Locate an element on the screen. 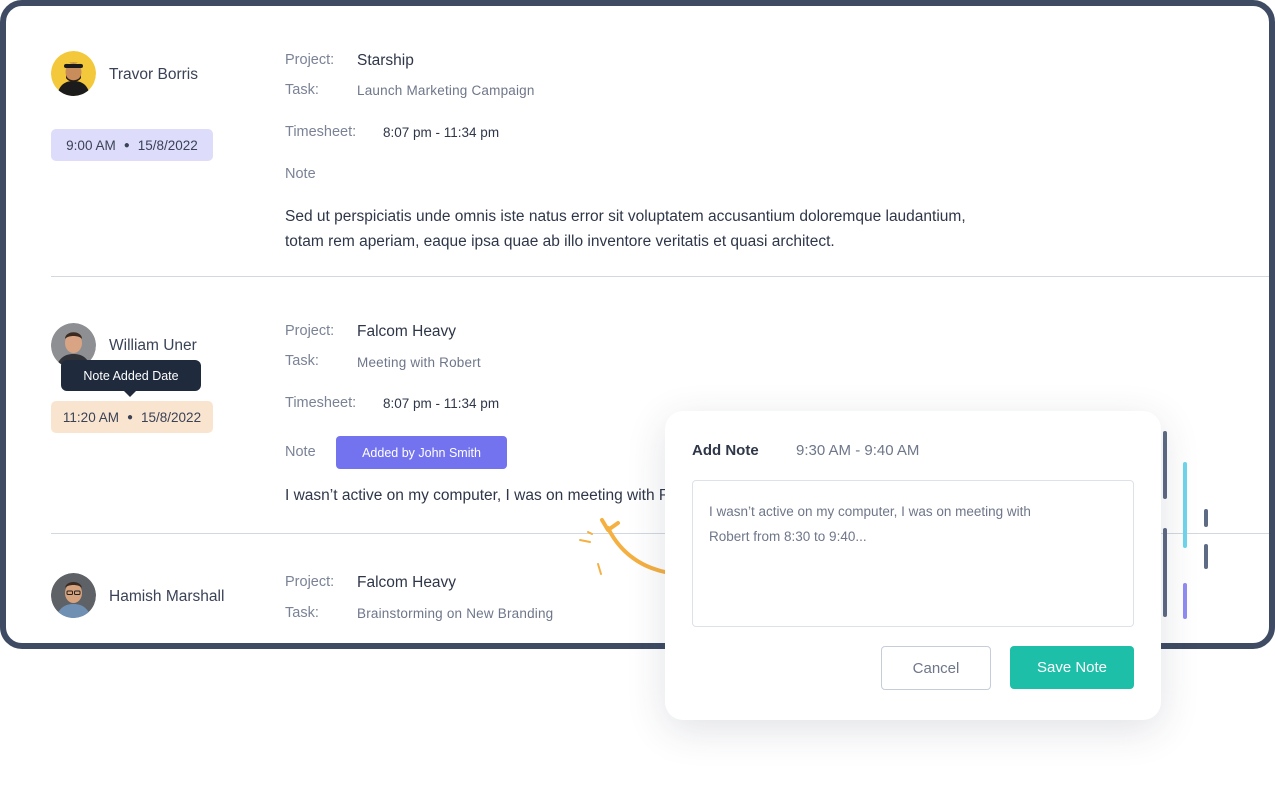  task-value: Launch Marketing Campaign is located at coordinates (446, 90).